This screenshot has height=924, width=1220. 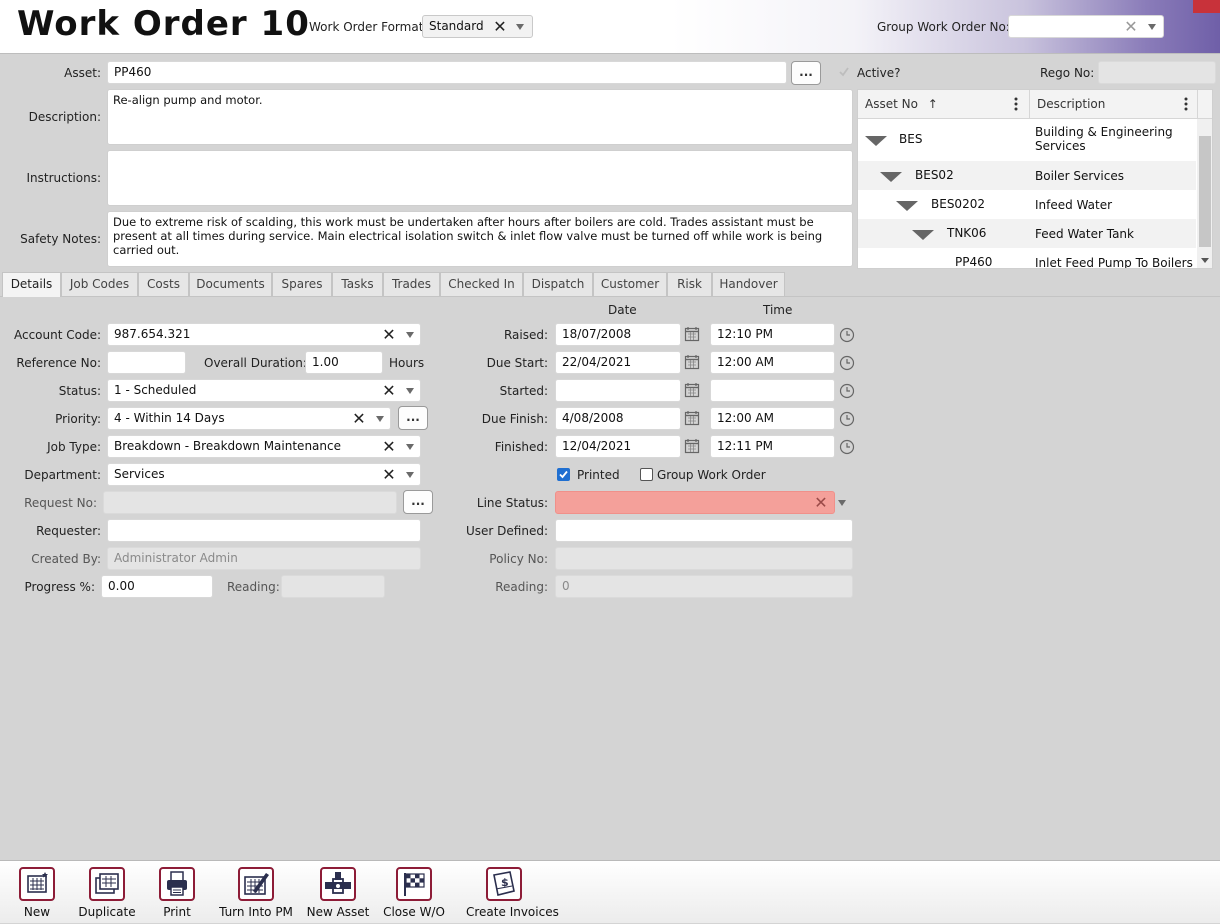 I want to click on reference-no-input, so click(x=146, y=362).